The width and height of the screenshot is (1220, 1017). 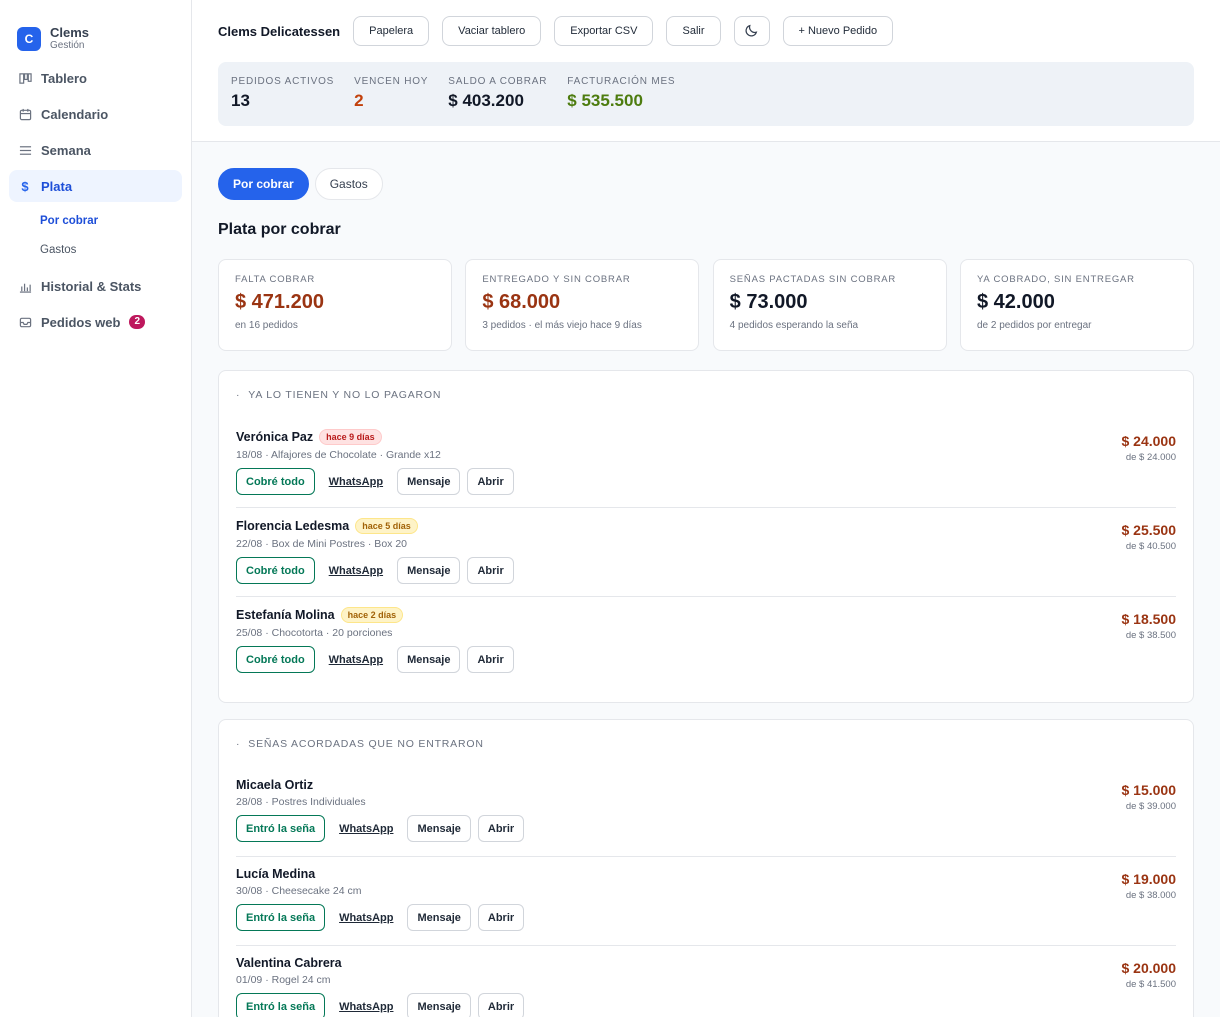 I want to click on sidebar-item-semana: Semana, so click(x=95, y=150).